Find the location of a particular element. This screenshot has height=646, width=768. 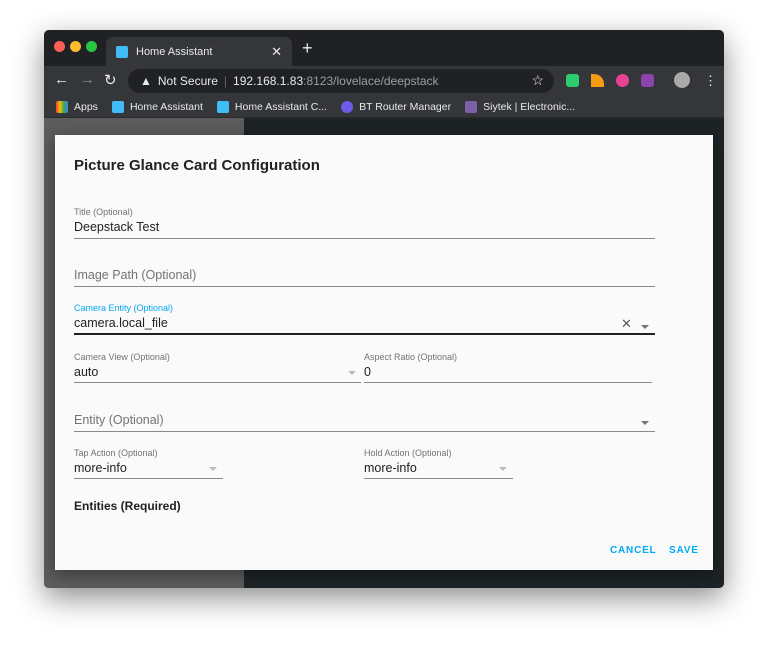

forward-icon: → is located at coordinates (87, 79).